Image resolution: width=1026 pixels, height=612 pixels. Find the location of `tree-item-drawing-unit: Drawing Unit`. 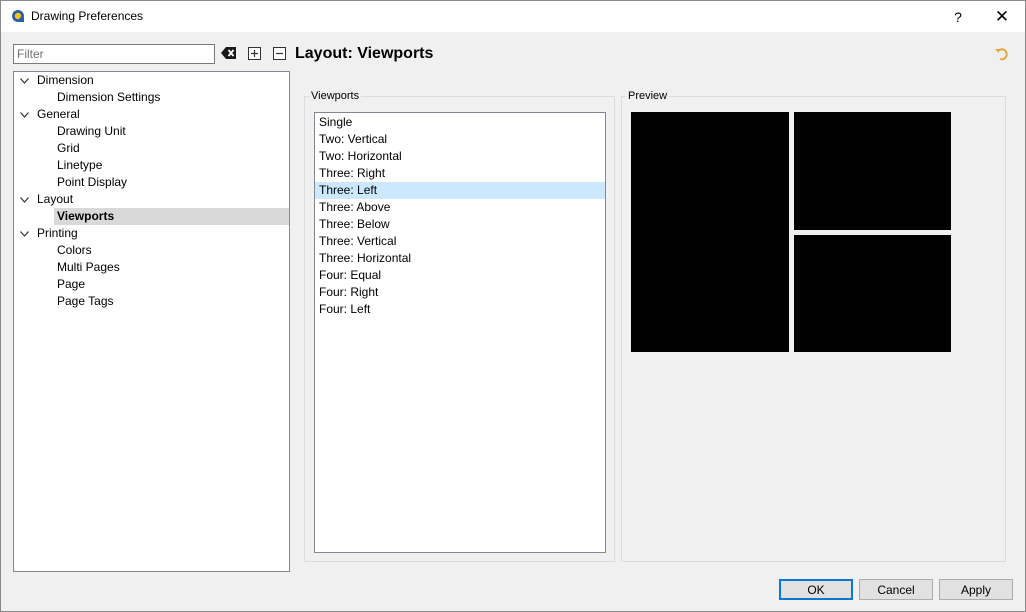

tree-item-drawing-unit: Drawing Unit is located at coordinates (151, 131).